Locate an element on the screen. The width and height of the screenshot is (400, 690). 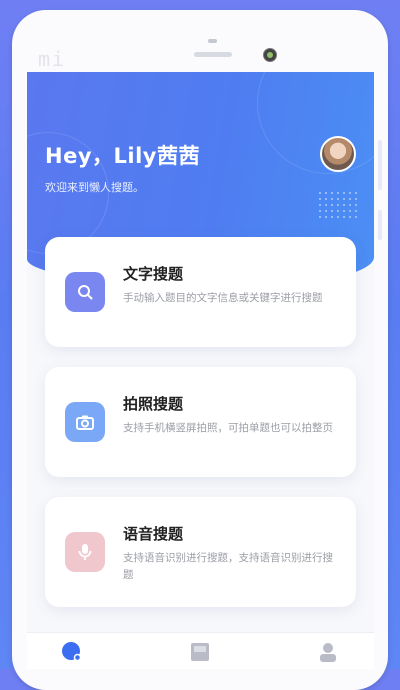
decor-dots is located at coordinates (337, 205).